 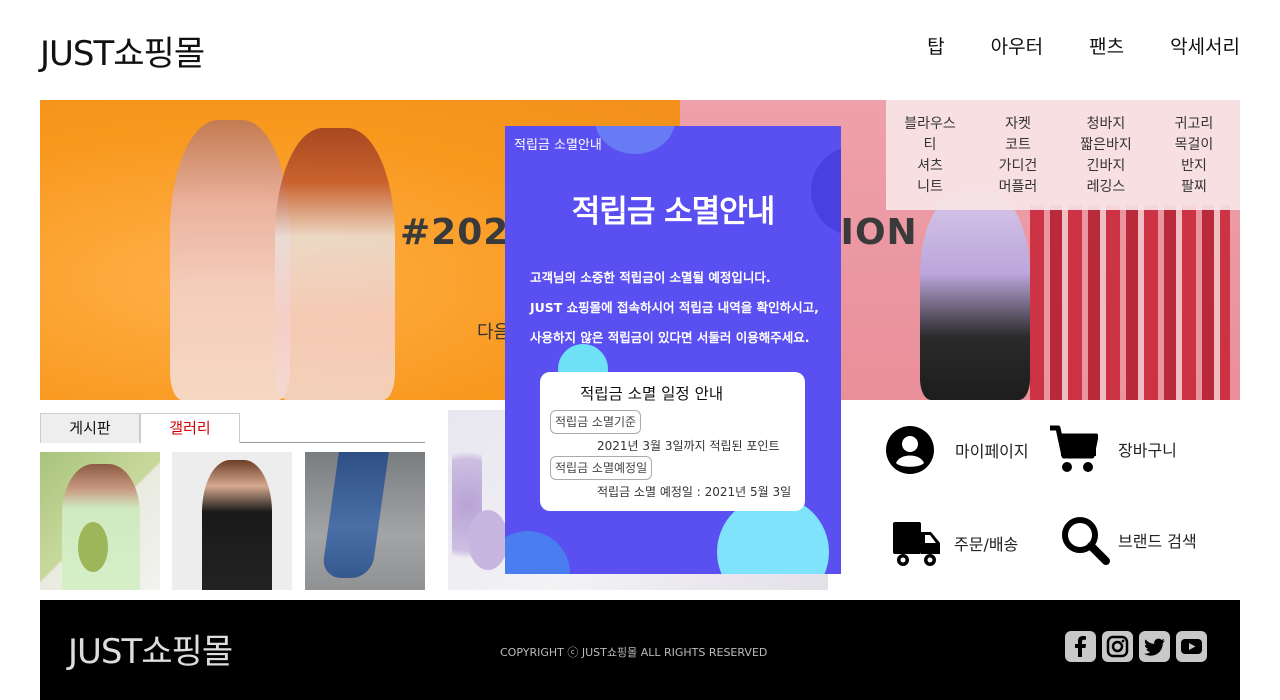 What do you see at coordinates (1106, 187) in the screenshot?
I see `mega-menu-item: 레깅스` at bounding box center [1106, 187].